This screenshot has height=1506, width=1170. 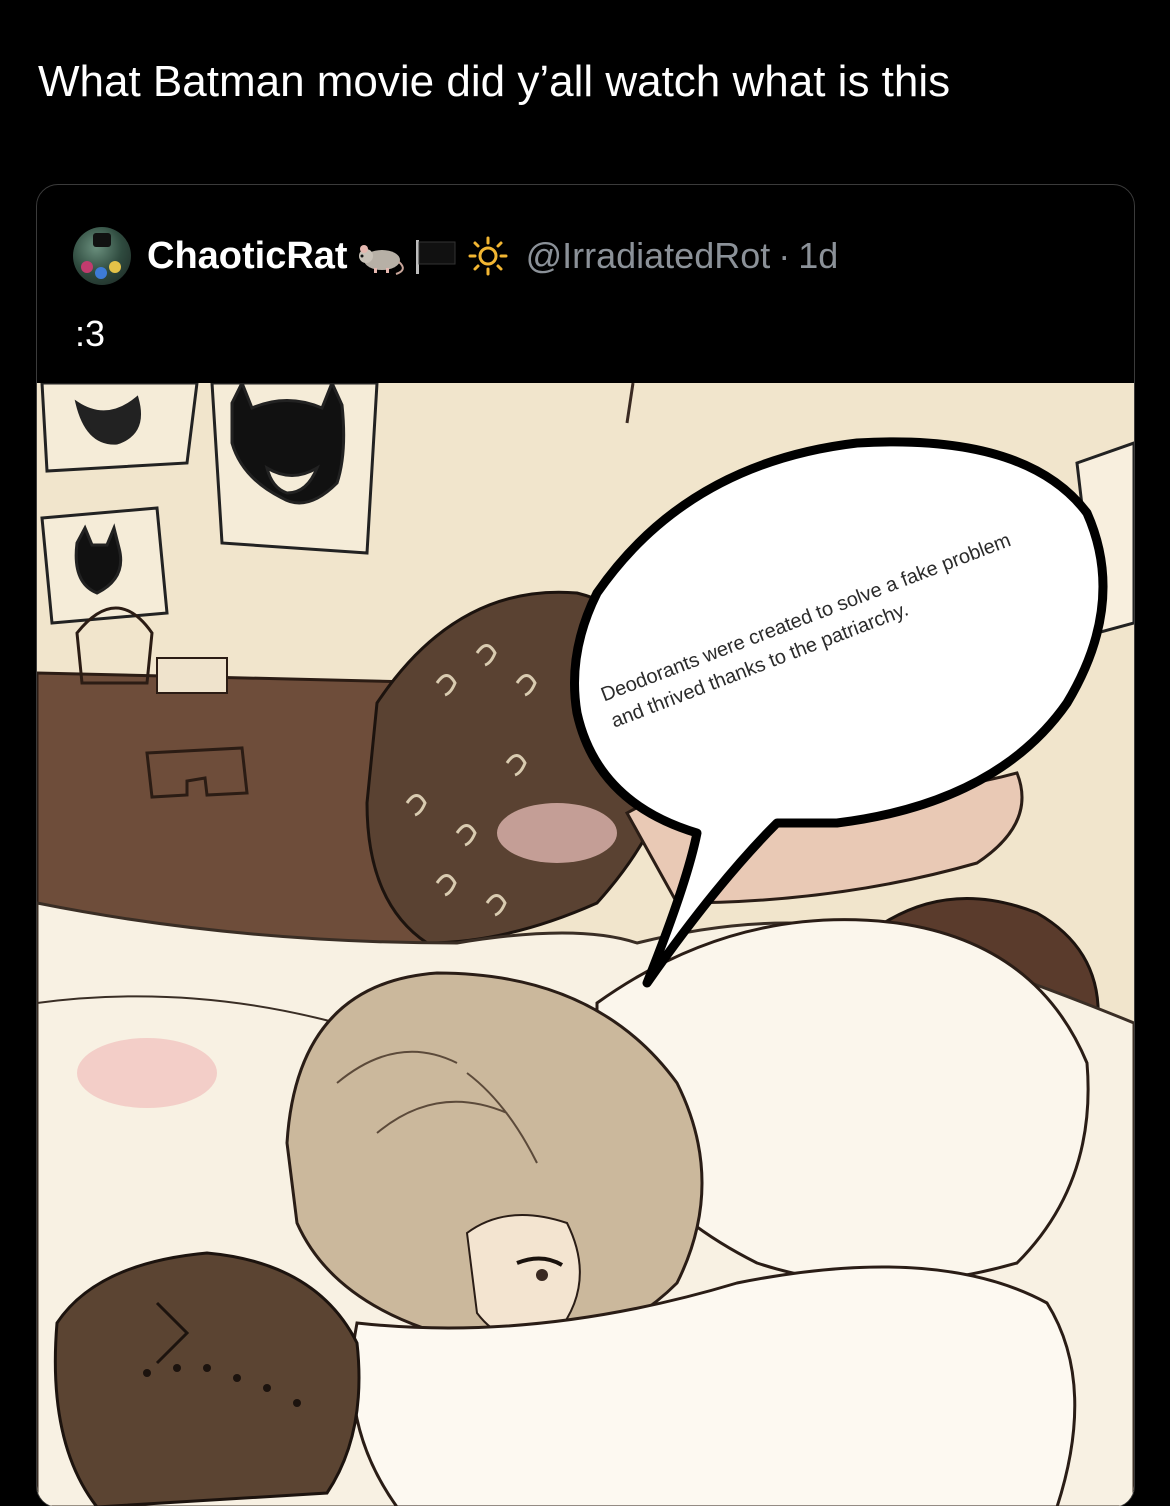 I want to click on quoted-tweet-header: ChaoticRat @IrradiatedRot · 1d, so click(x=455, y=256).